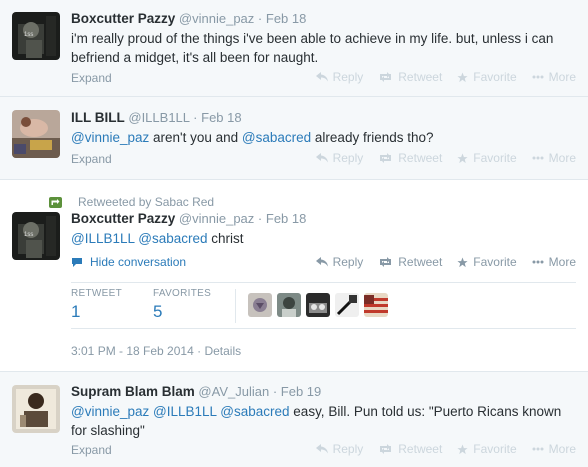 The image size is (588, 467). I want to click on favorites-stat: FAVORITES 5, so click(182, 305).